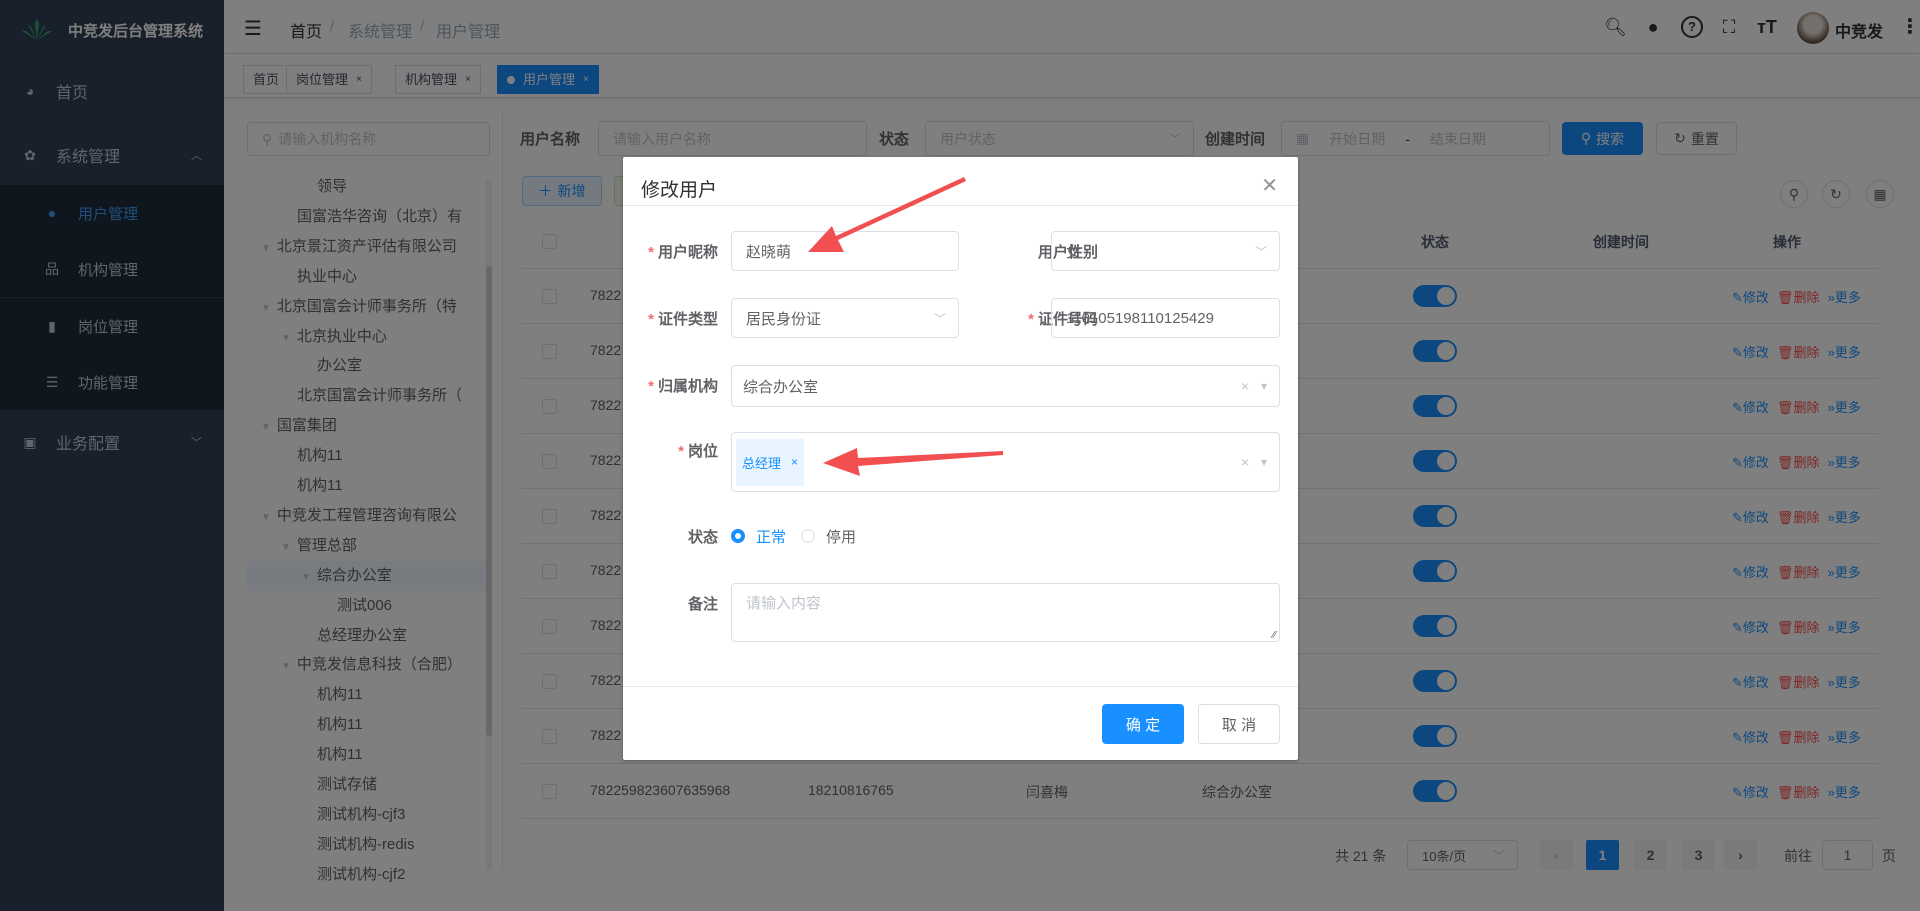 This screenshot has height=911, width=1920. Describe the element at coordinates (913, 462) in the screenshot. I see `arrow-to-post-tag` at that location.